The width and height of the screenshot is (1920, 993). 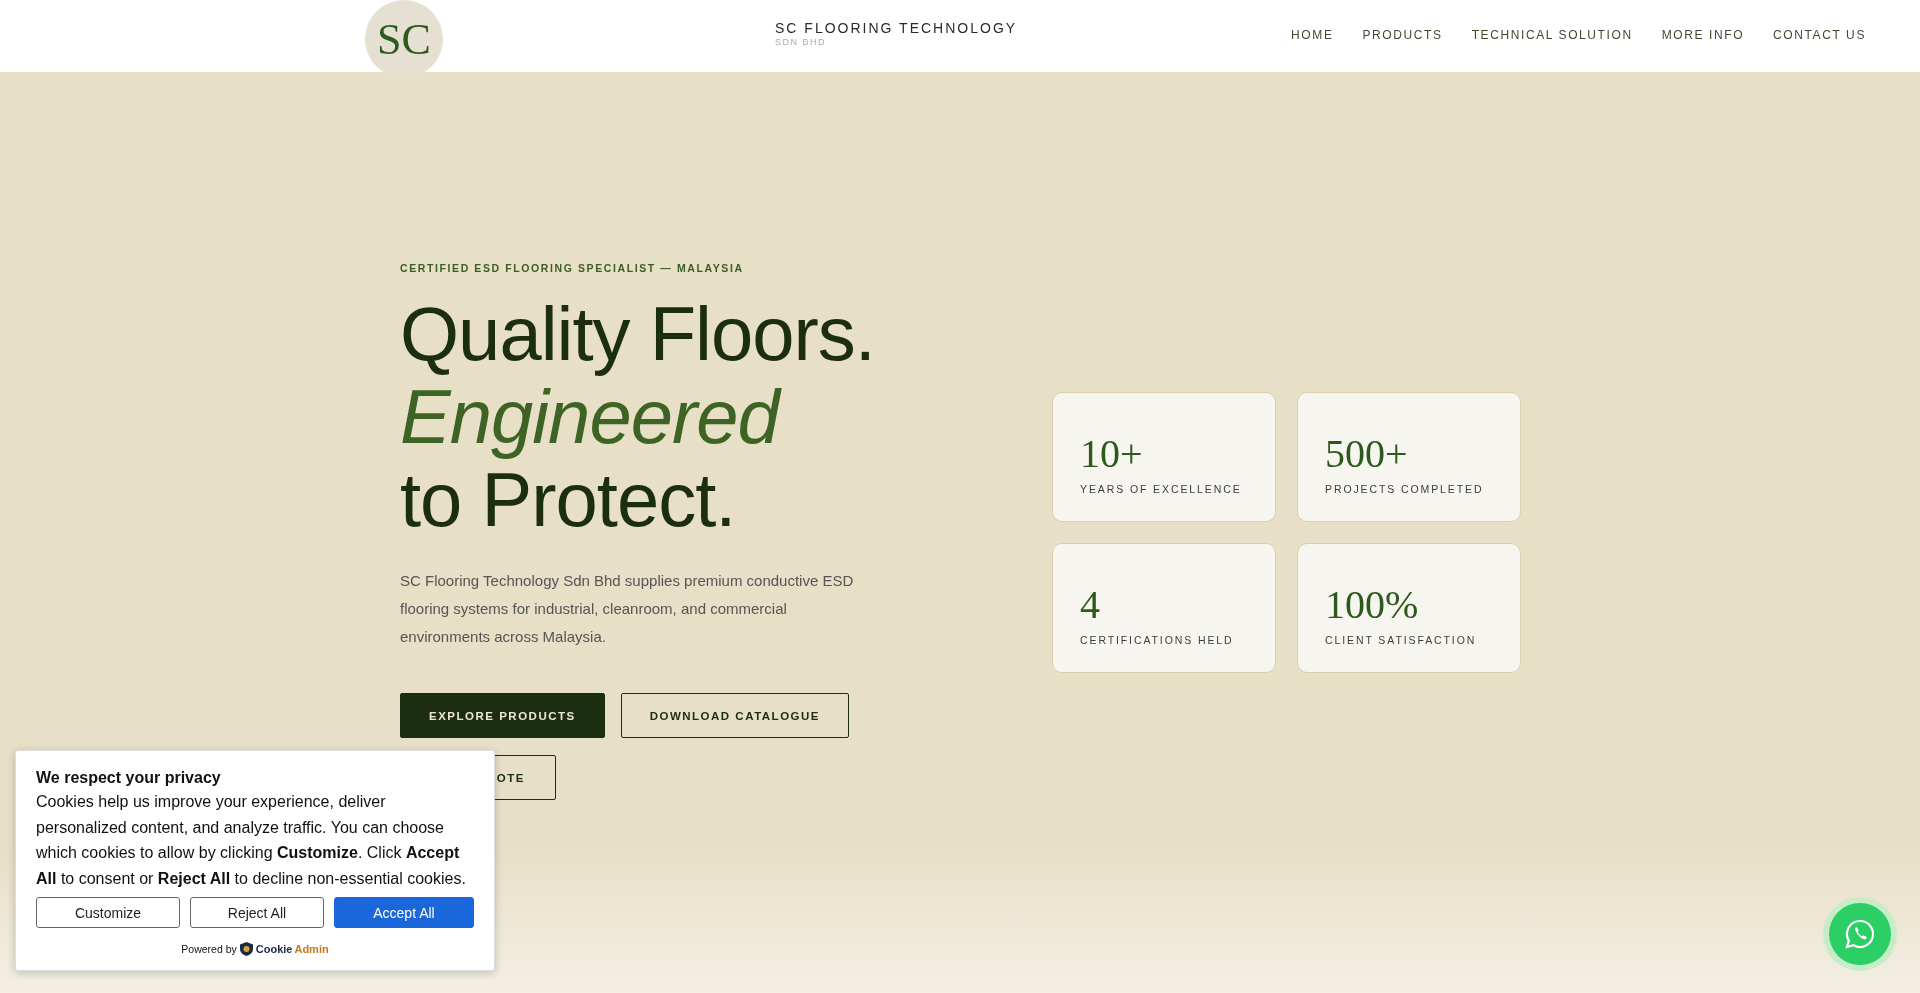 What do you see at coordinates (1703, 35) in the screenshot?
I see `nav-link: MORE INFO` at bounding box center [1703, 35].